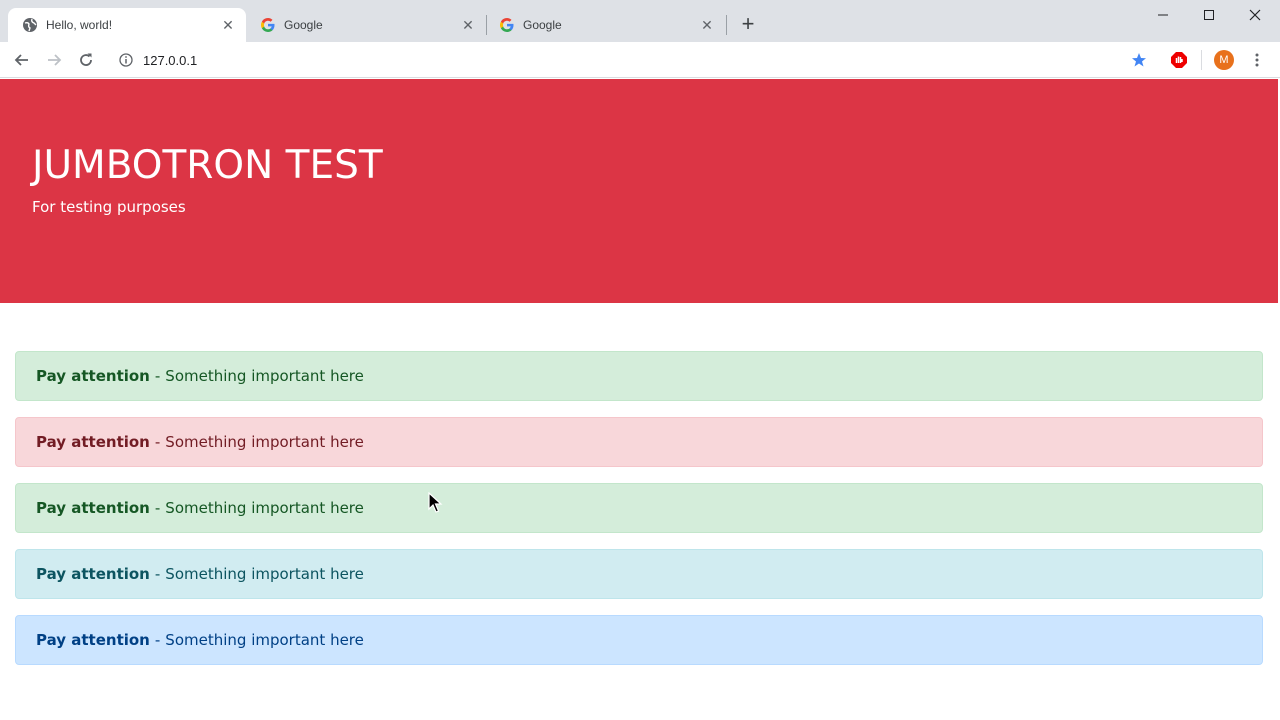  I want to click on forward-button, so click(54, 60).